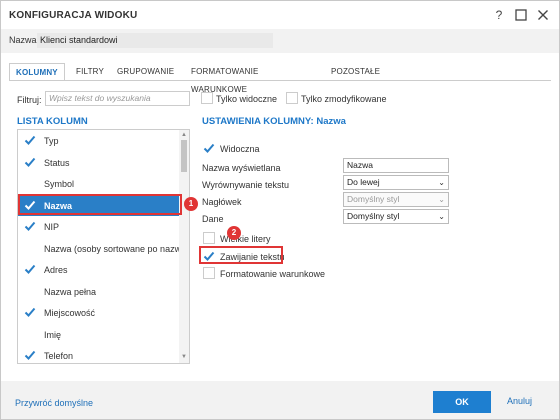  What do you see at coordinates (245, 185) in the screenshot?
I see `alignment-label: Wyrównywanie tekstu` at bounding box center [245, 185].